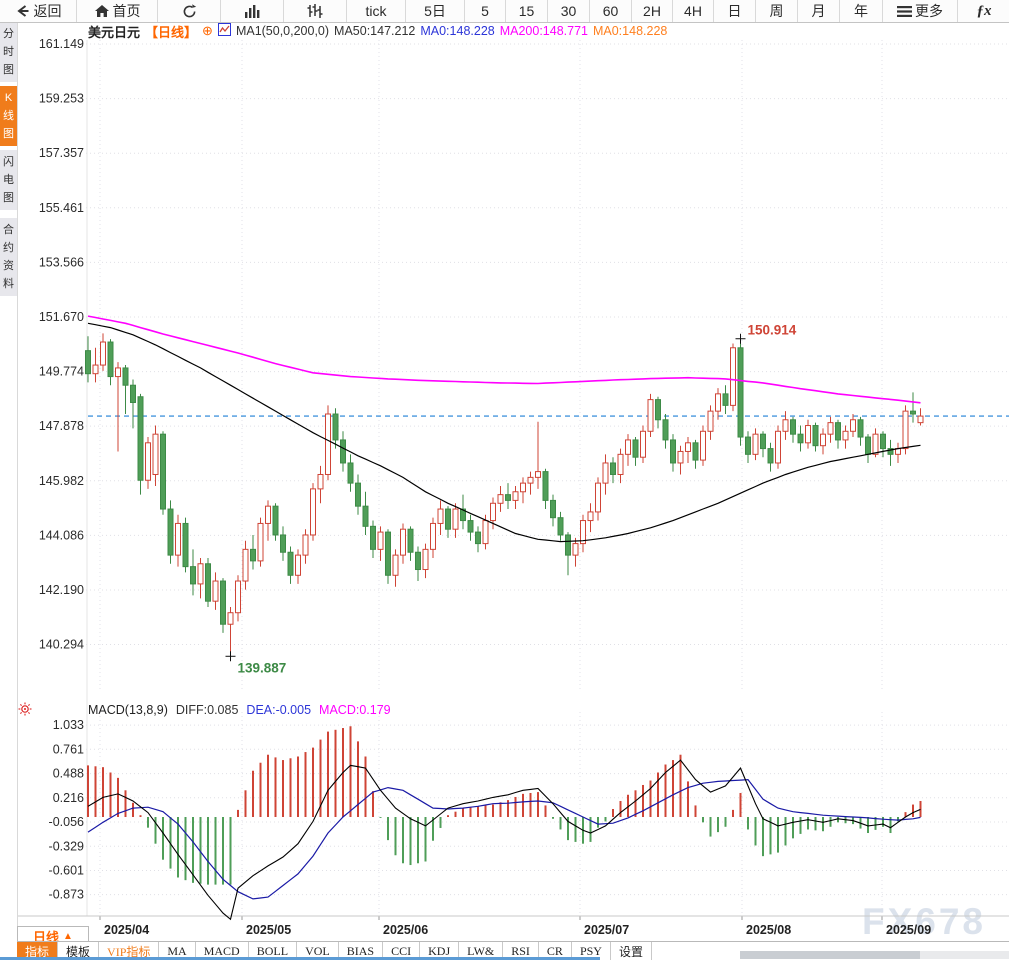  I want to click on sidebar-item-kline-chart: K线图, so click(8, 116).